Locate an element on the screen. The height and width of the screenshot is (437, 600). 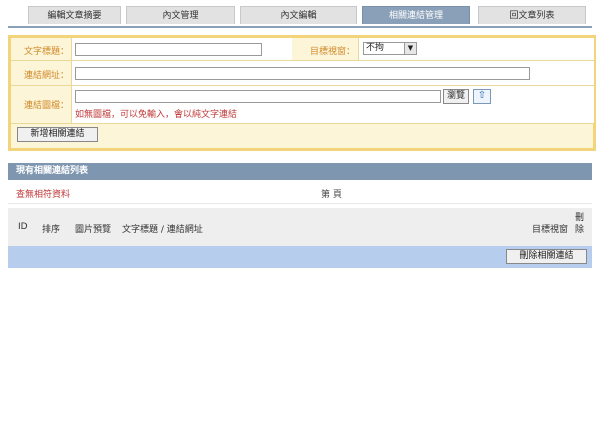
add-link-button: 新增相關連結 is located at coordinates (57, 134).